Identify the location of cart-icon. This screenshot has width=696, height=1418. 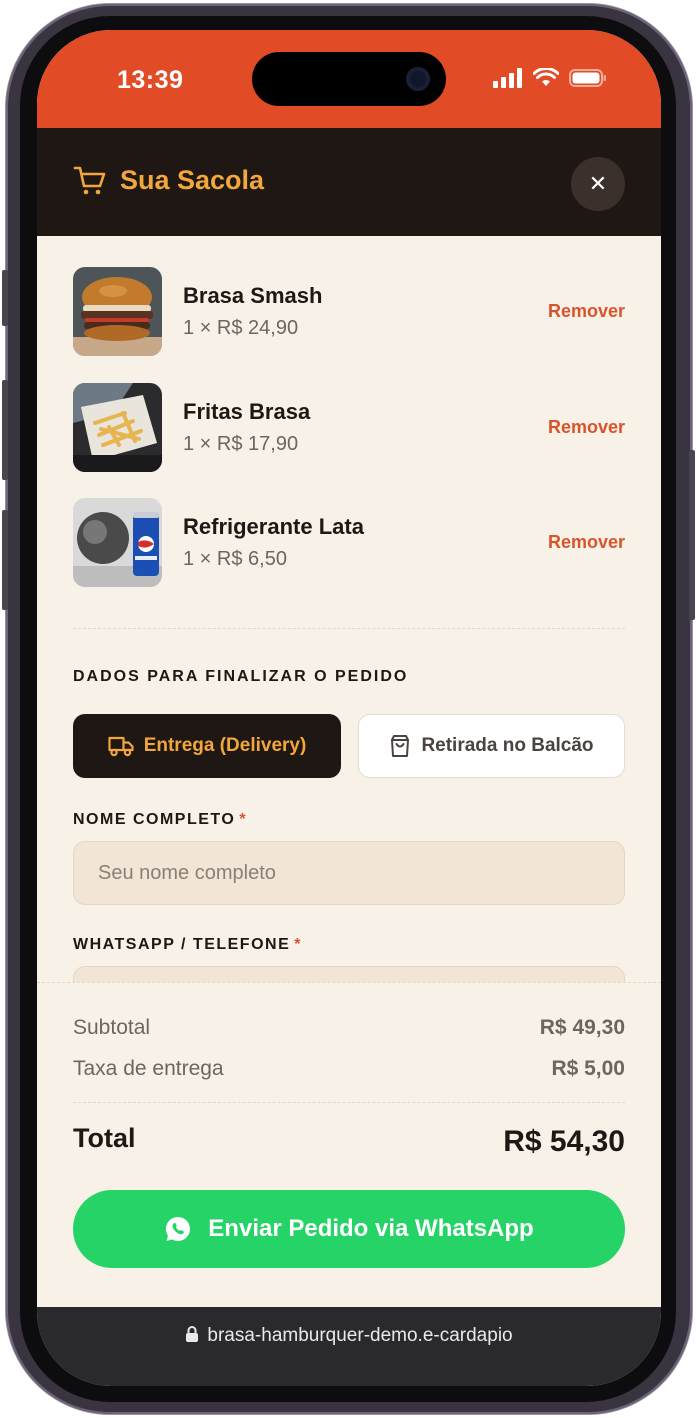
(89, 180).